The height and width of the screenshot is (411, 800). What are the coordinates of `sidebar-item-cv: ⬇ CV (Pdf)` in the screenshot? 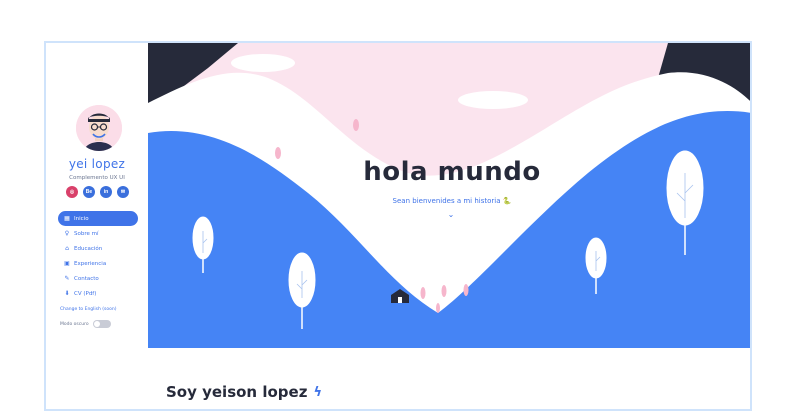 It's located at (98, 293).